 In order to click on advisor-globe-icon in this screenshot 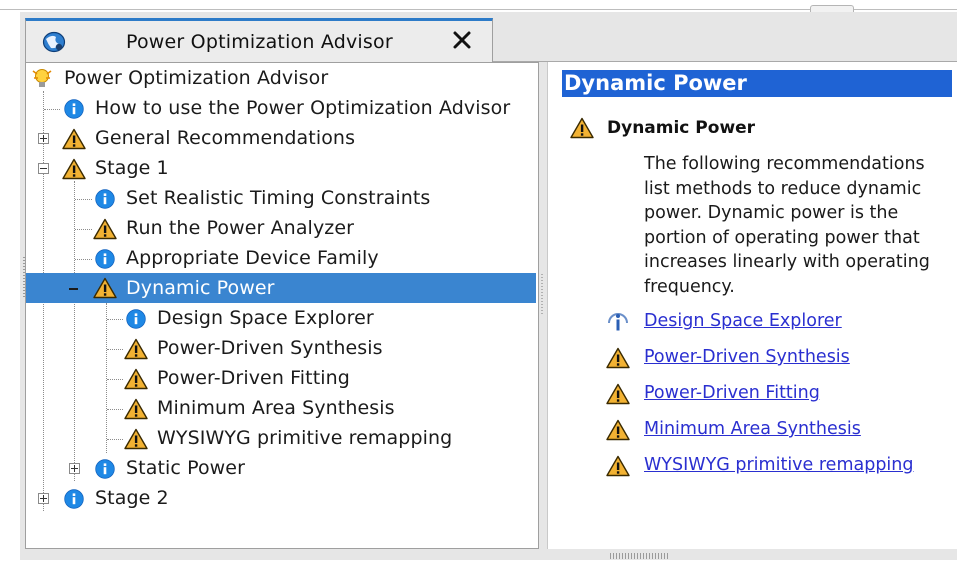, I will do `click(54, 42)`.